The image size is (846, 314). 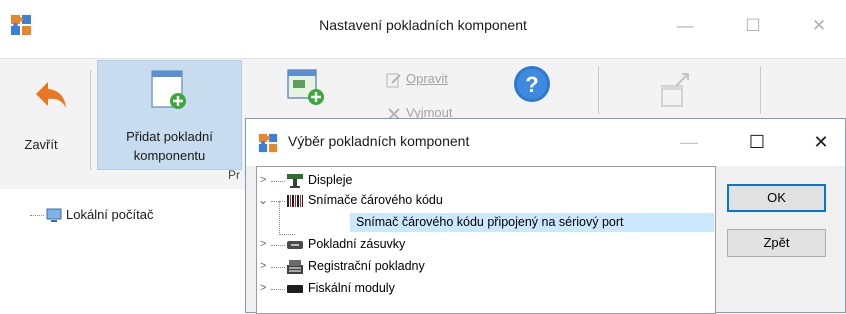 I want to click on help-button: ?, so click(x=532, y=84).